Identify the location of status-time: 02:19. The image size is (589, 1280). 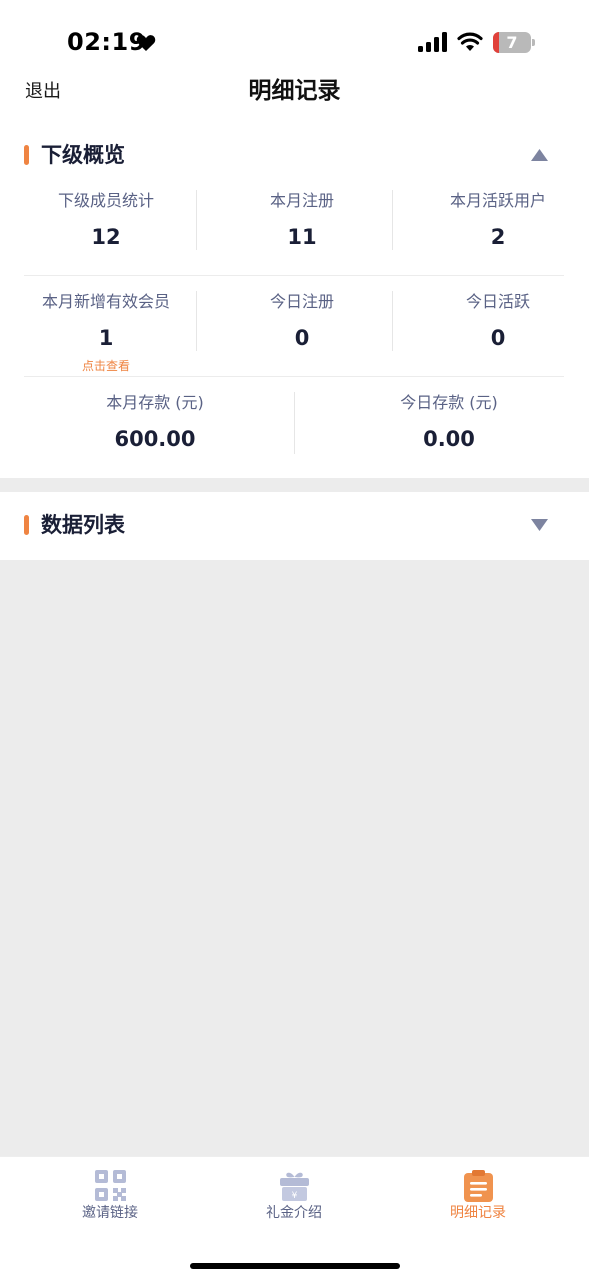
(106, 42).